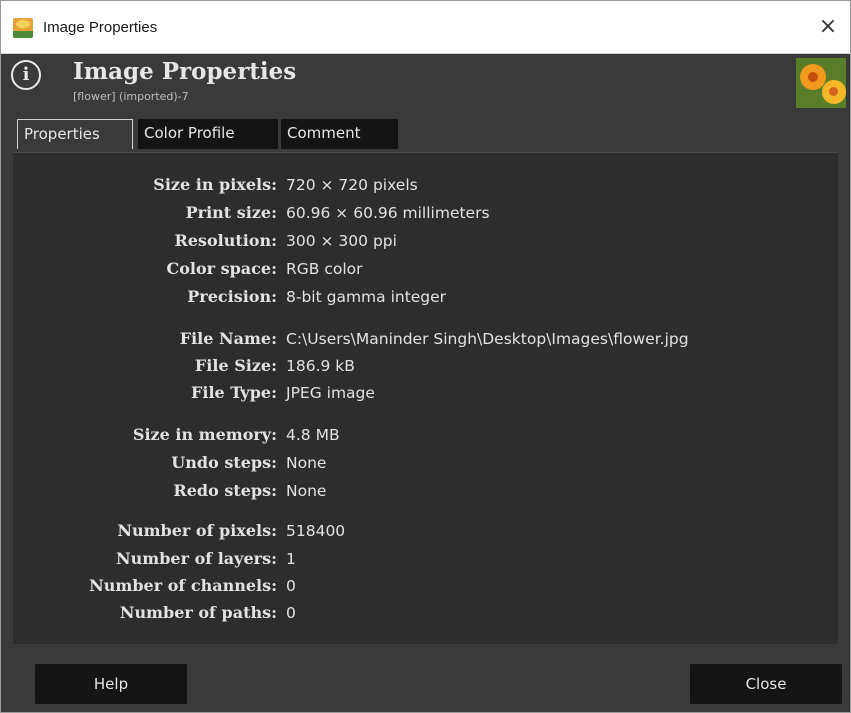 Image resolution: width=851 pixels, height=713 pixels. Describe the element at coordinates (225, 490) in the screenshot. I see `property-label: Redo steps:` at that location.